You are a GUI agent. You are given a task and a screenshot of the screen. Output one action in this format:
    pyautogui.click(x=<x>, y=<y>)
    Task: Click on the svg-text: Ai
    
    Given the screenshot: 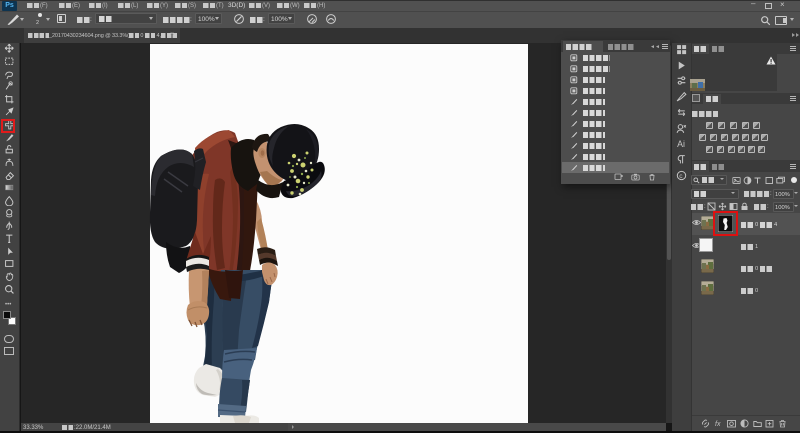 What is the action you would take?
    pyautogui.click(x=681, y=144)
    